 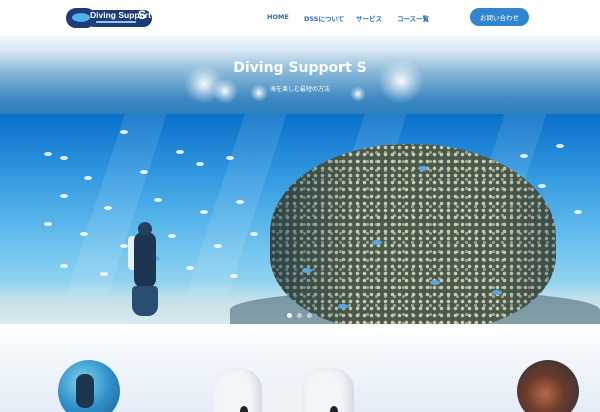 I want to click on diver-fins, so click(x=145, y=301).